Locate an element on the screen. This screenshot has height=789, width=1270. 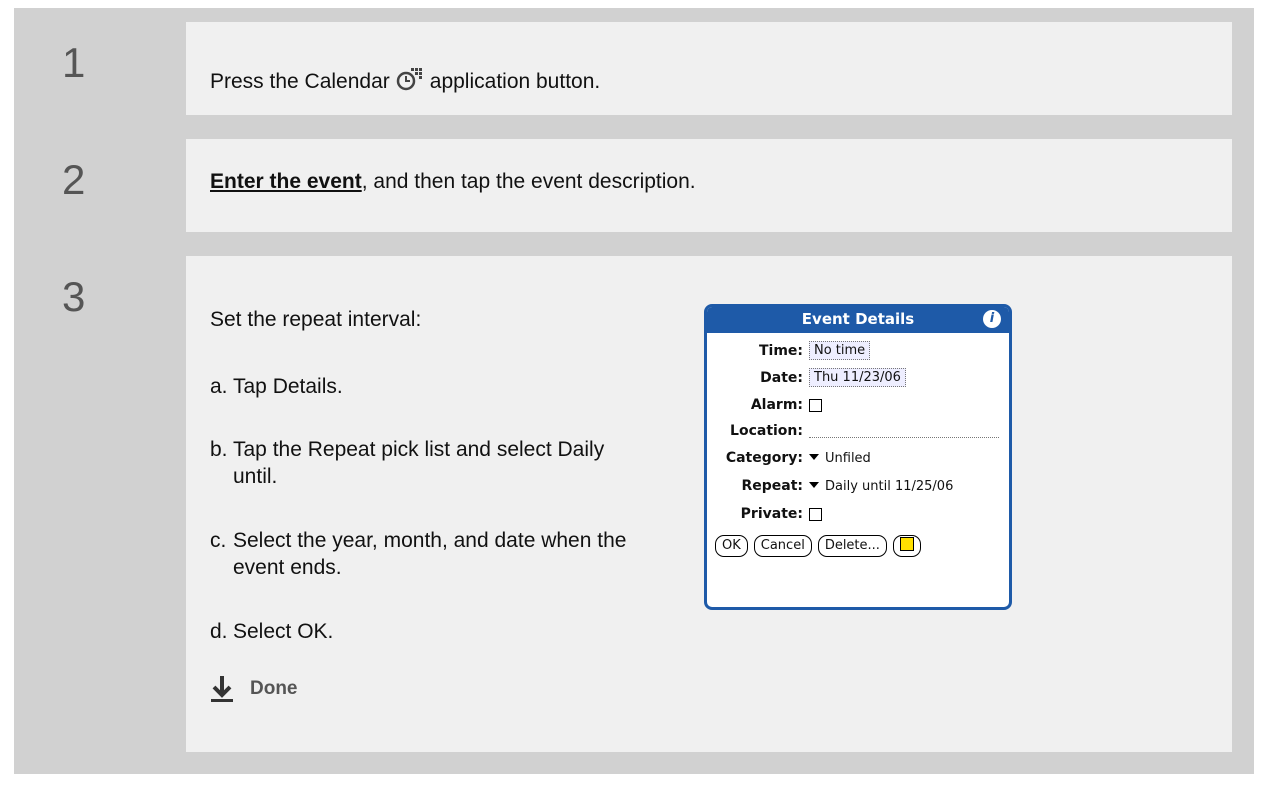
step-text: Press the Calendar application button. is located at coordinates (405, 80).